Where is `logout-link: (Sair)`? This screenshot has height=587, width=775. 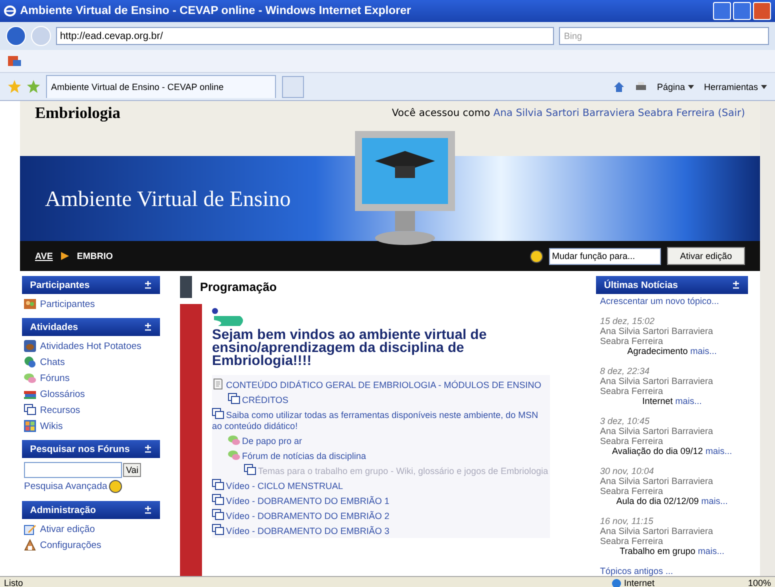 logout-link: (Sair) is located at coordinates (731, 113).